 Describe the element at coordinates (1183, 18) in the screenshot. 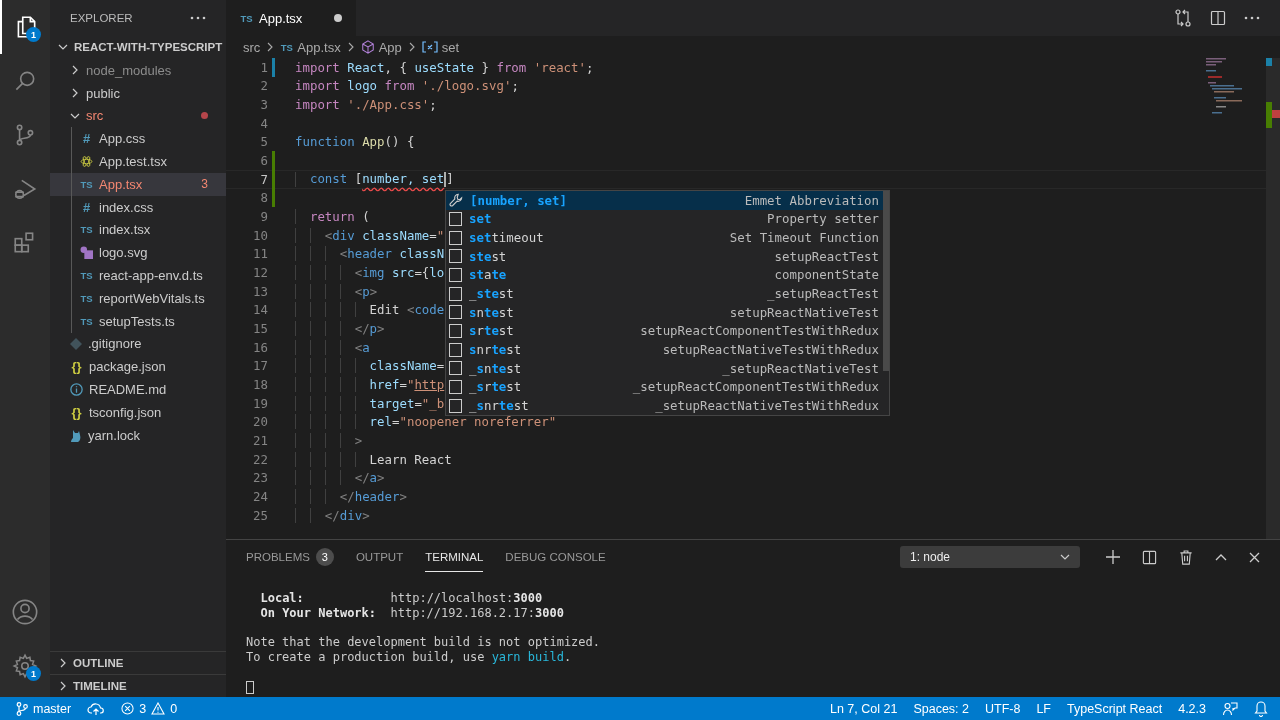

I see `compare-changes-icon` at that location.